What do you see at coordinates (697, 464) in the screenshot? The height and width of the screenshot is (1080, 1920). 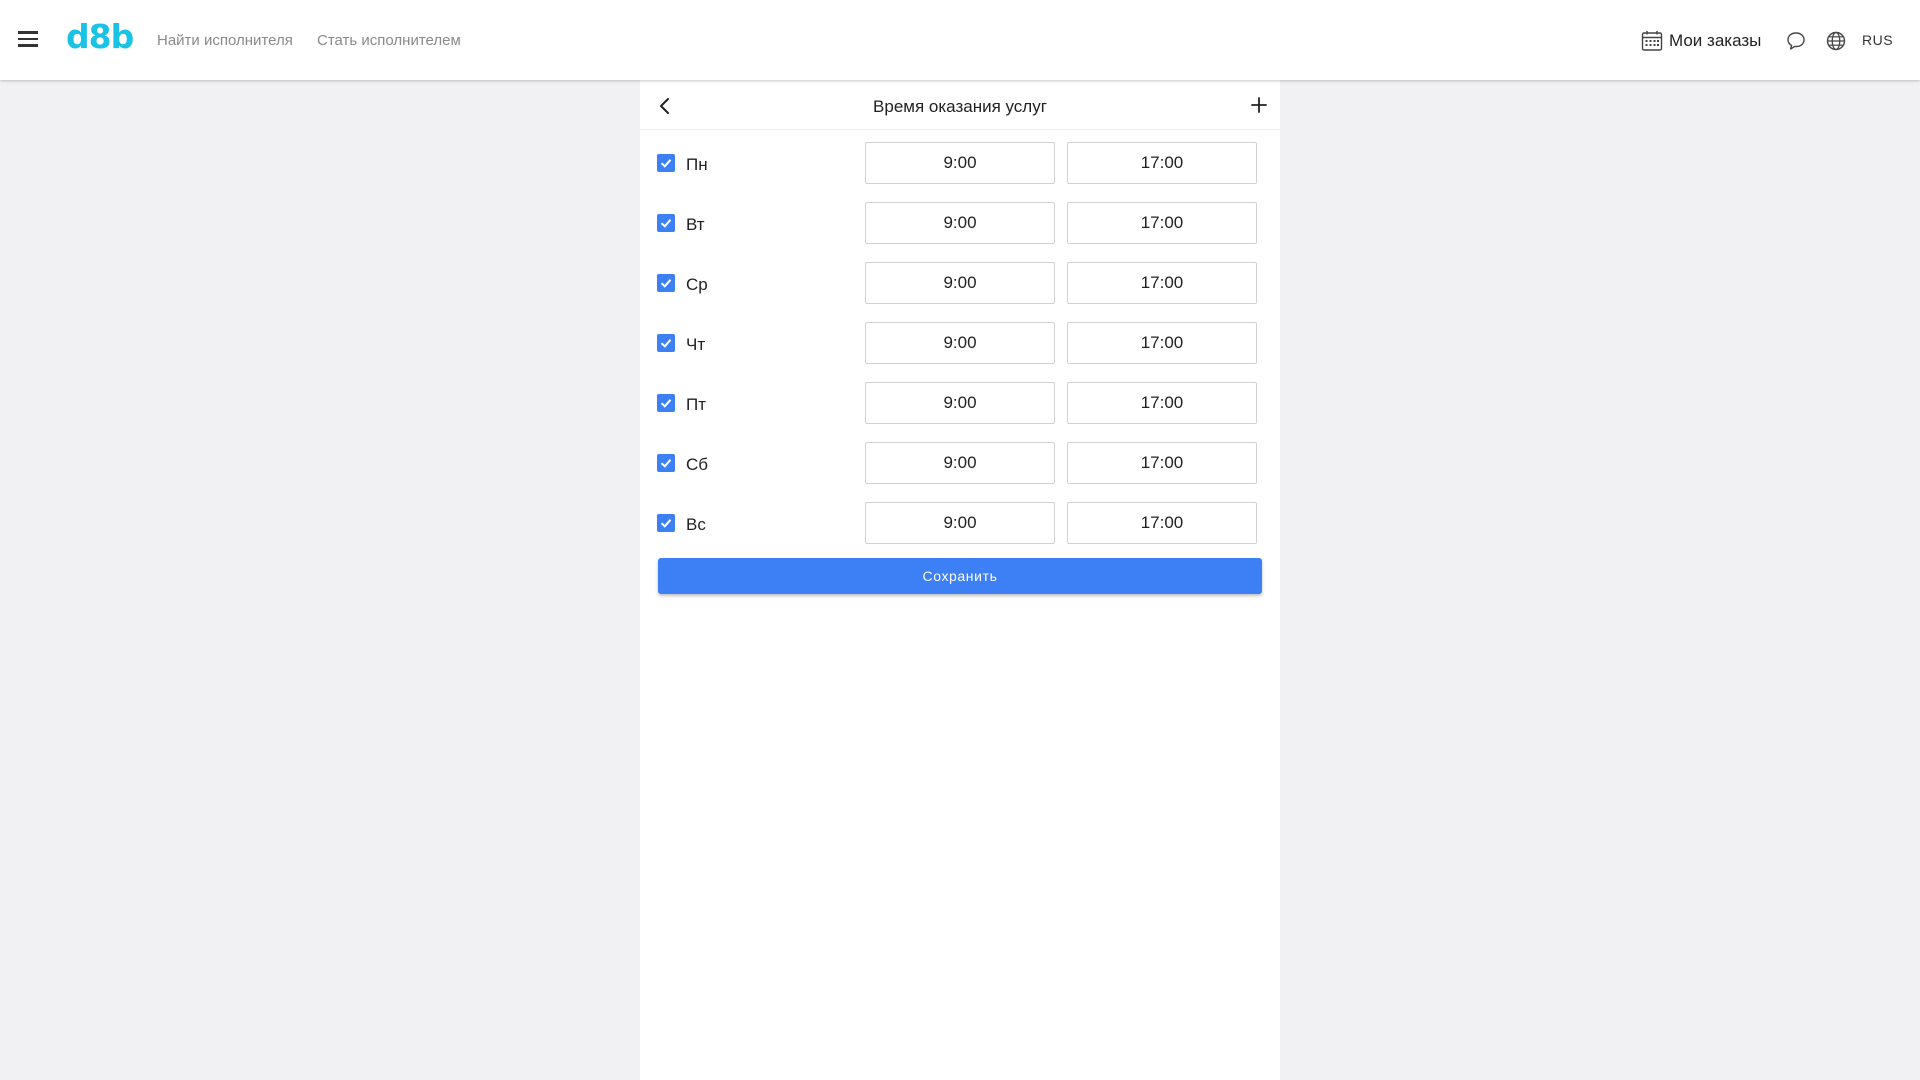 I see `day-label: Сб` at bounding box center [697, 464].